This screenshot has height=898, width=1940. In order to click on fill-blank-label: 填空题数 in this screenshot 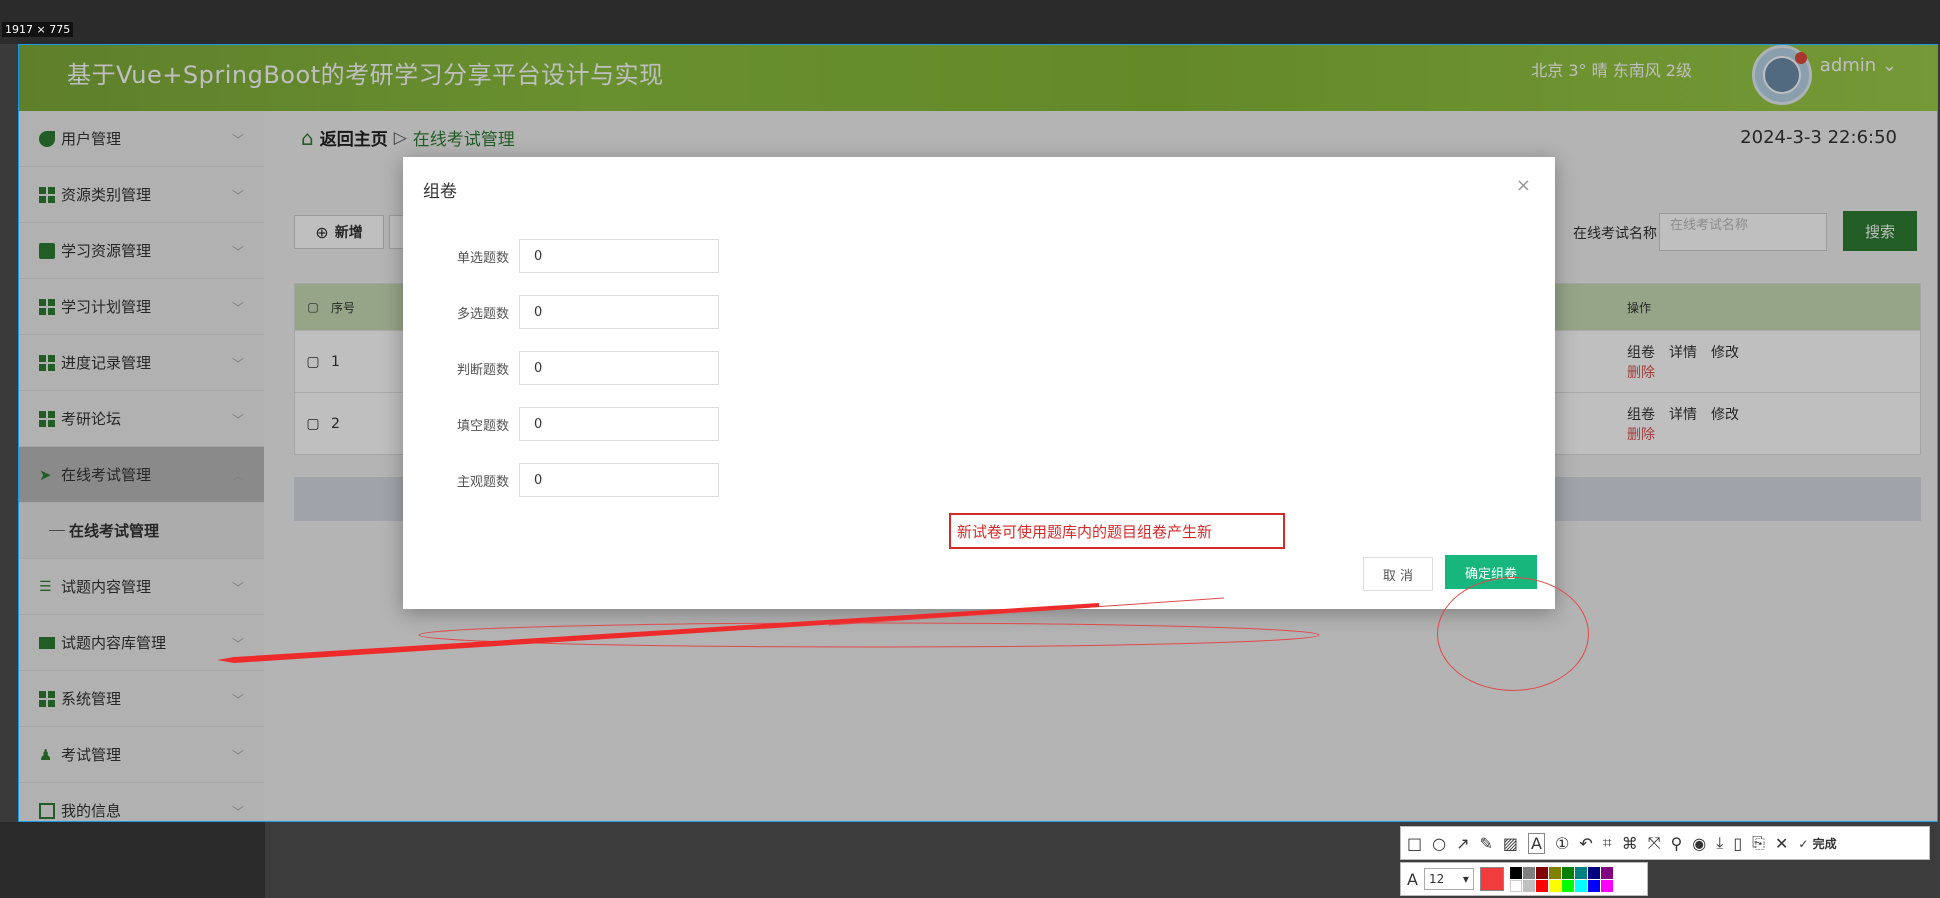, I will do `click(482, 426)`.